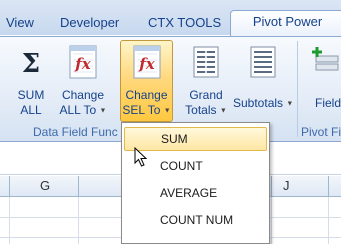 This screenshot has width=341, height=244. I want to click on grand-totals-label-2: Totals ▼, so click(206, 110).